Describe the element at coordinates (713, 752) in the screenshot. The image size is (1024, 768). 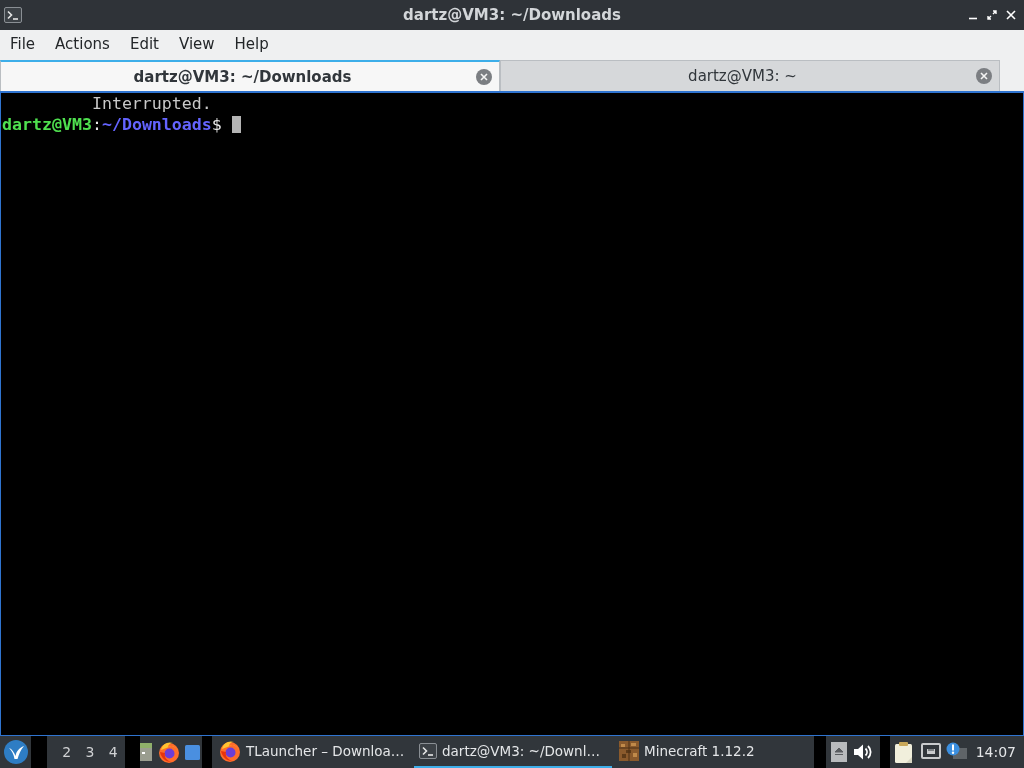
I see `task-button: Minecraft 1.12.2` at that location.